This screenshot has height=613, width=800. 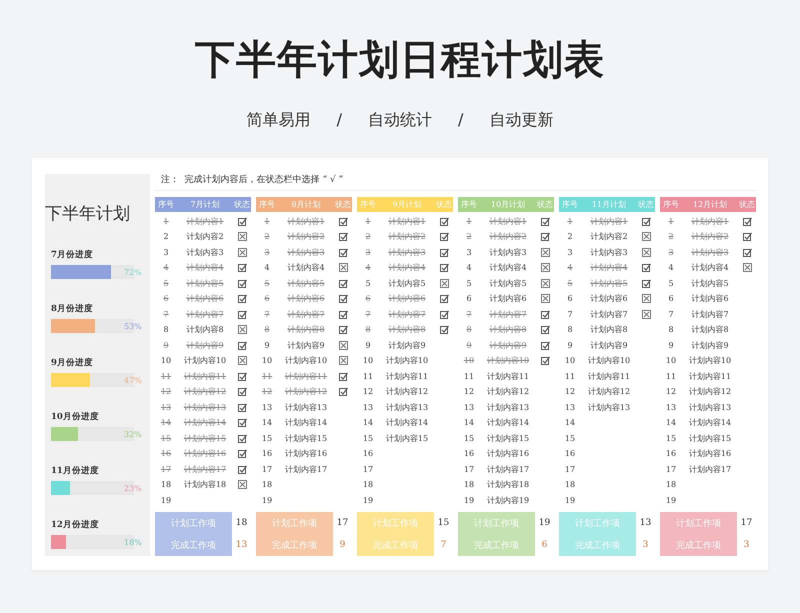 I want to click on column-header: 12月计划, so click(x=710, y=204).